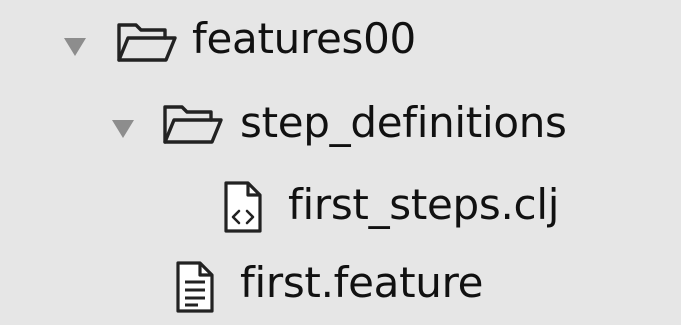 The width and height of the screenshot is (681, 325). Describe the element at coordinates (195, 287) in the screenshot. I see `text-file-icon` at that location.